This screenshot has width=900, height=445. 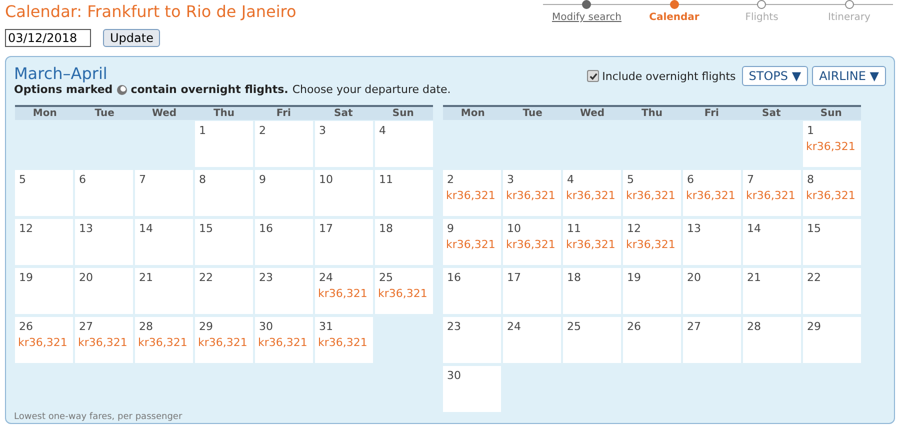 What do you see at coordinates (284, 144) in the screenshot?
I see `calendar-day-cell: 2` at bounding box center [284, 144].